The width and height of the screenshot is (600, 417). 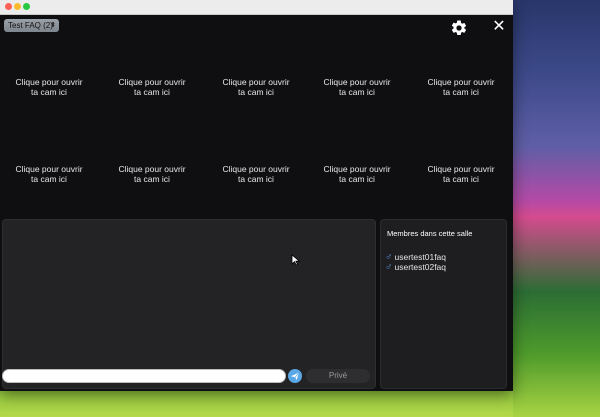 I want to click on updown-chevron-icon: ⬍, so click(x=53, y=25).